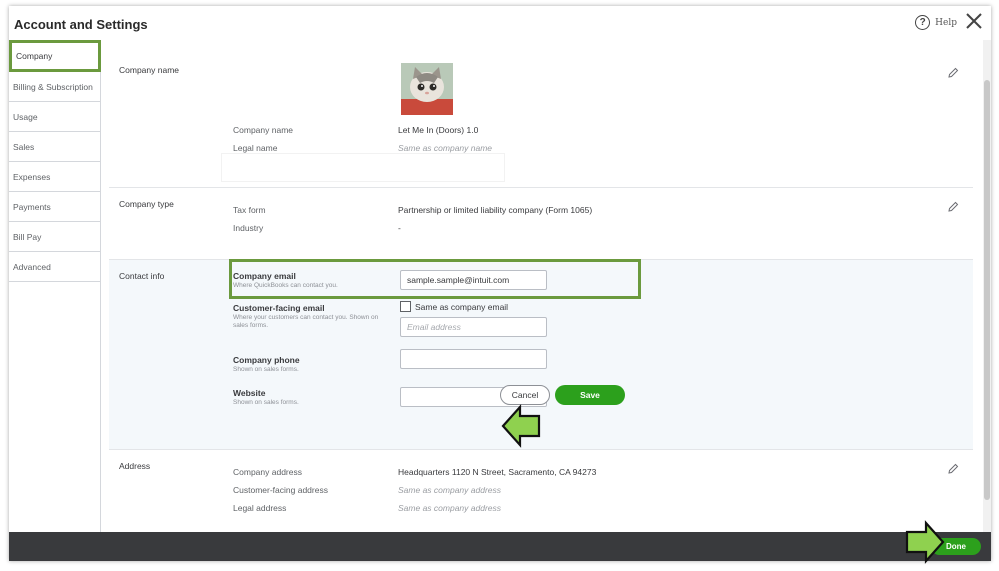 The image size is (999, 571). I want to click on company-email-help: Where QuickBooks can contact you., so click(285, 285).